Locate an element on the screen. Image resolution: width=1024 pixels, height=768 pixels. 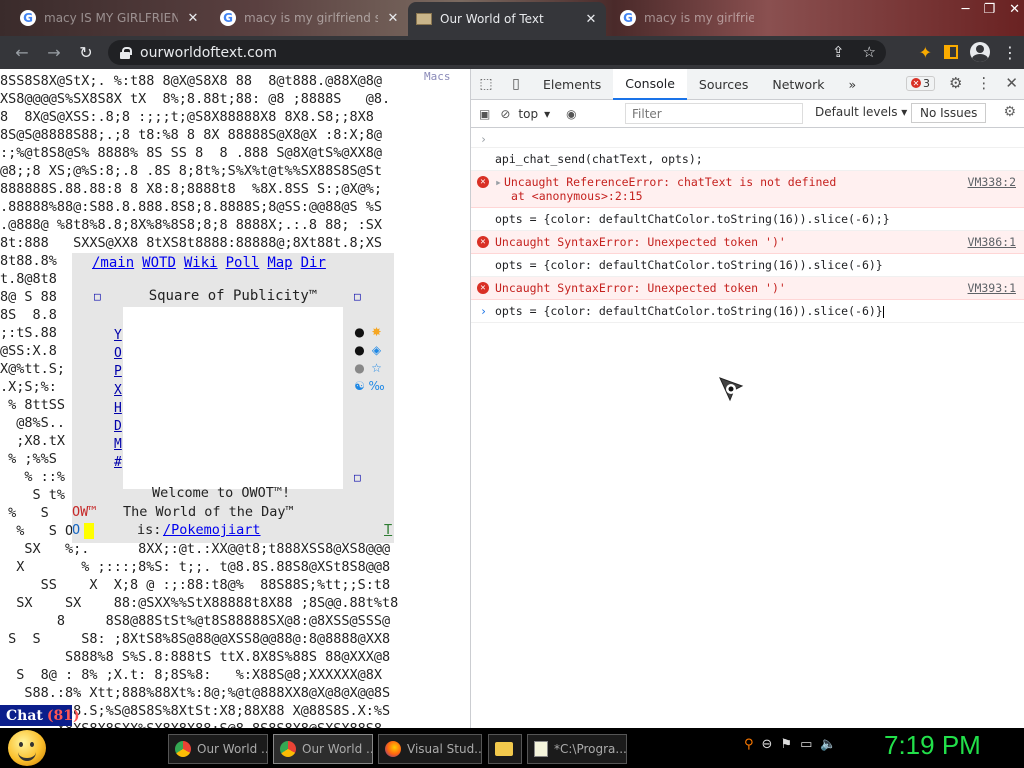
source-link: VM386:1 is located at coordinates (992, 242).